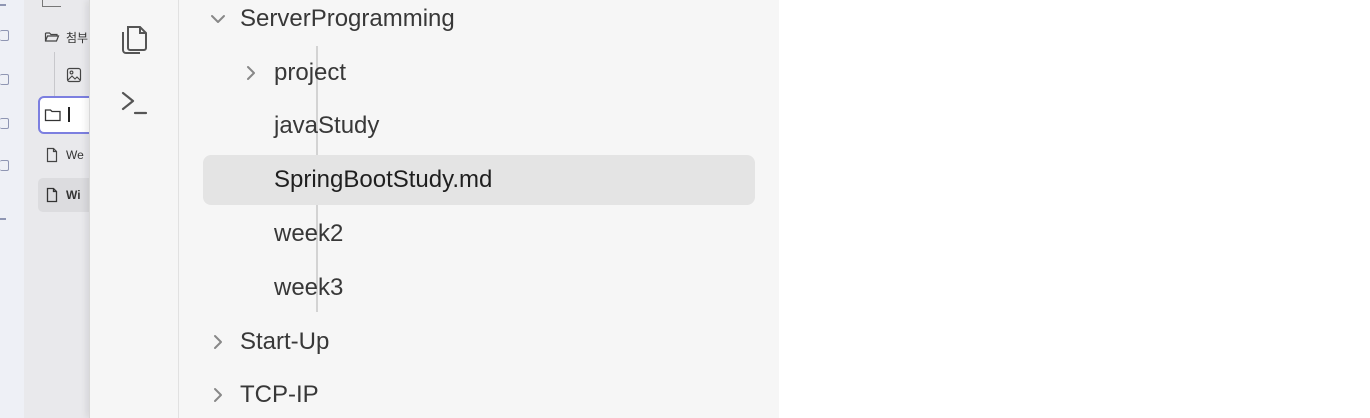  I want to click on sidebar-item-attachments: 첨부, so click(66, 37).